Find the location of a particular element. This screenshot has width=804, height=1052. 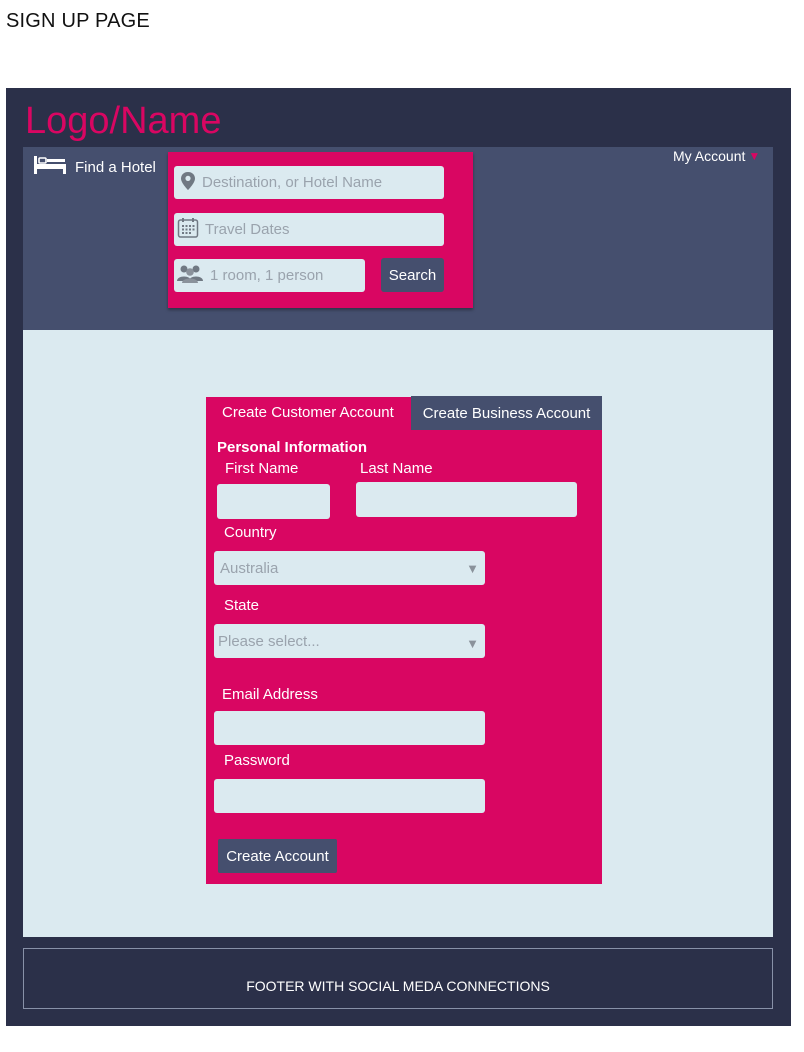

caret-down-icon: ▼ is located at coordinates (754, 156).